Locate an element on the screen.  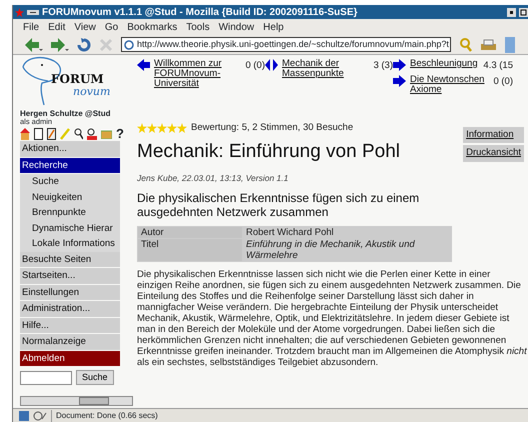
logo-text: FORUM is located at coordinates (77, 79).